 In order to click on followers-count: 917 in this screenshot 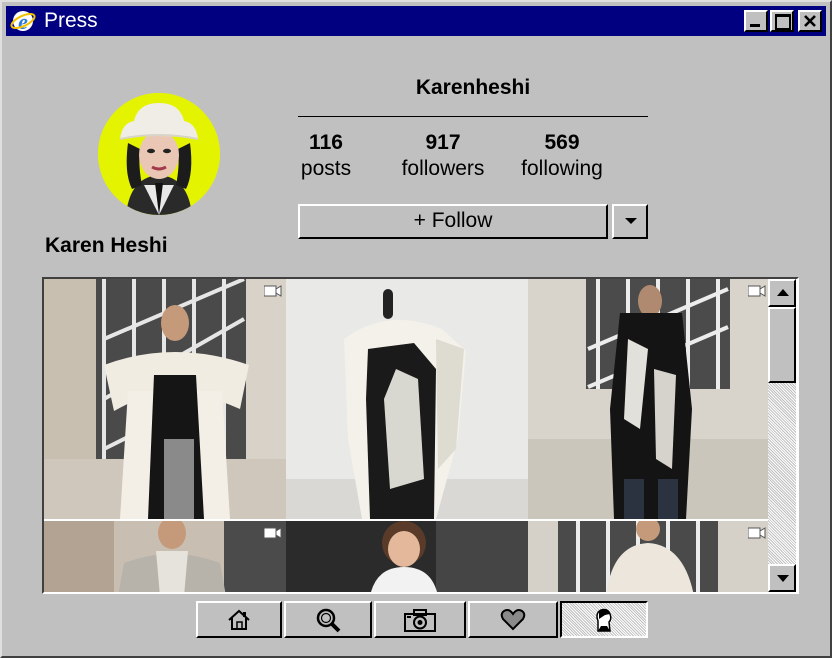, I will do `click(443, 142)`.